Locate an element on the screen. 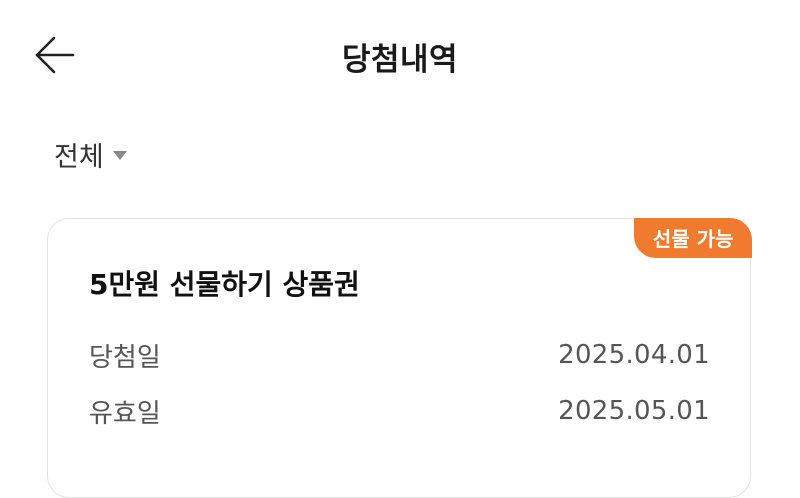  gift-available-badge: 선물 가능 is located at coordinates (692, 237).